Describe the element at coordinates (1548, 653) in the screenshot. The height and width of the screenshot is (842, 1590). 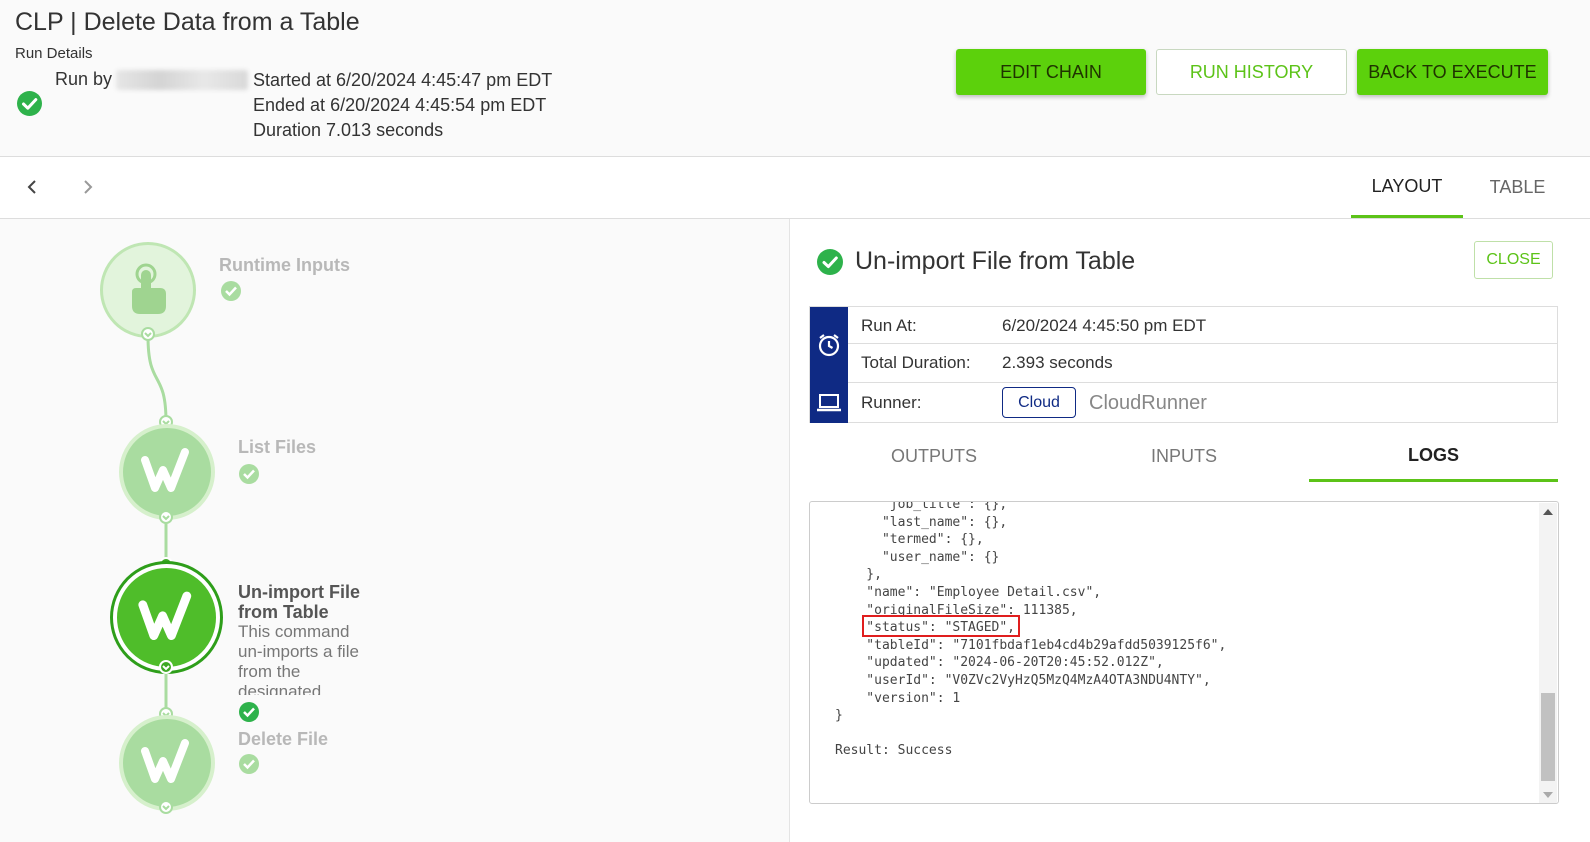
I see `log-scrollbar` at that location.